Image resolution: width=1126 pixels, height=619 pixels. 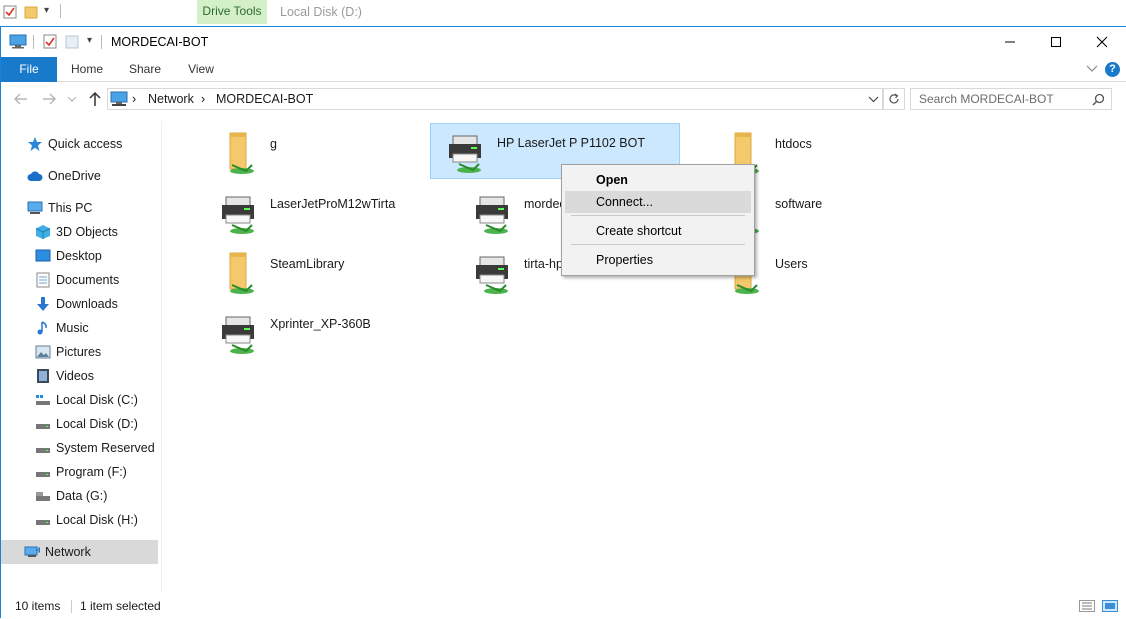 What do you see at coordinates (79, 256) in the screenshot?
I see `nav-desktop: Desktop` at bounding box center [79, 256].